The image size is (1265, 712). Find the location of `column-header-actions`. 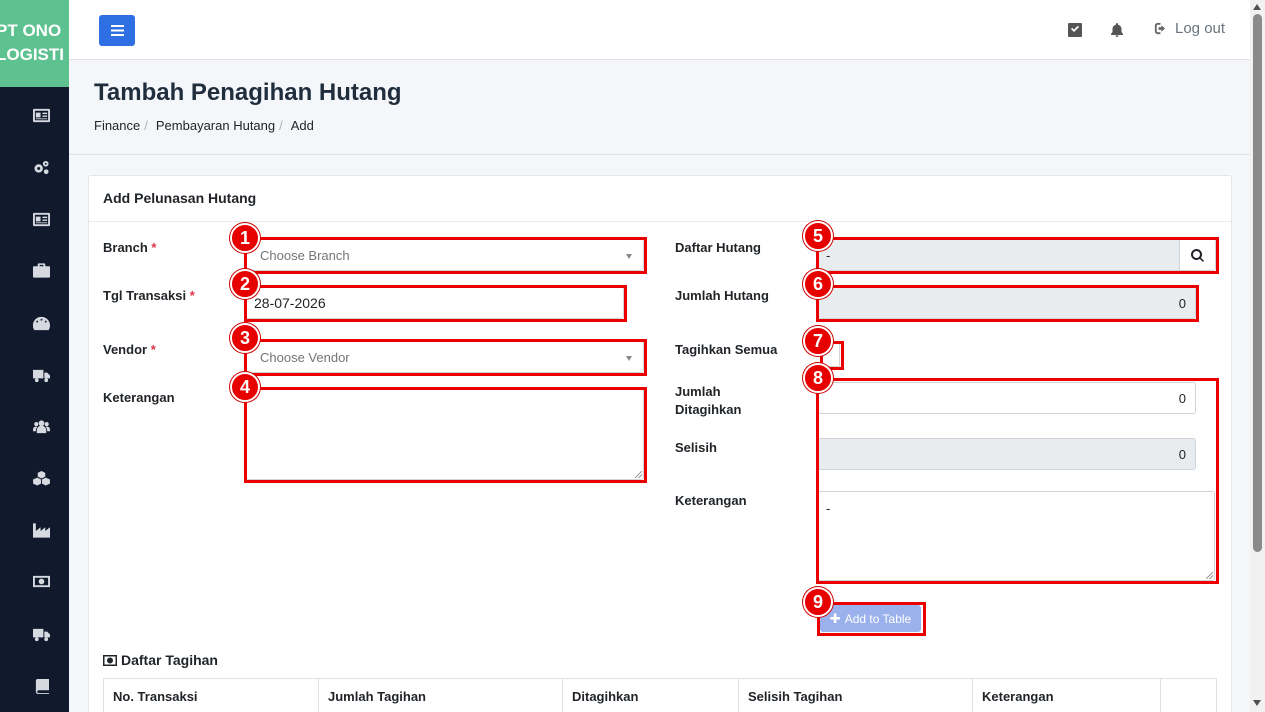

column-header-actions is located at coordinates (1188, 695).